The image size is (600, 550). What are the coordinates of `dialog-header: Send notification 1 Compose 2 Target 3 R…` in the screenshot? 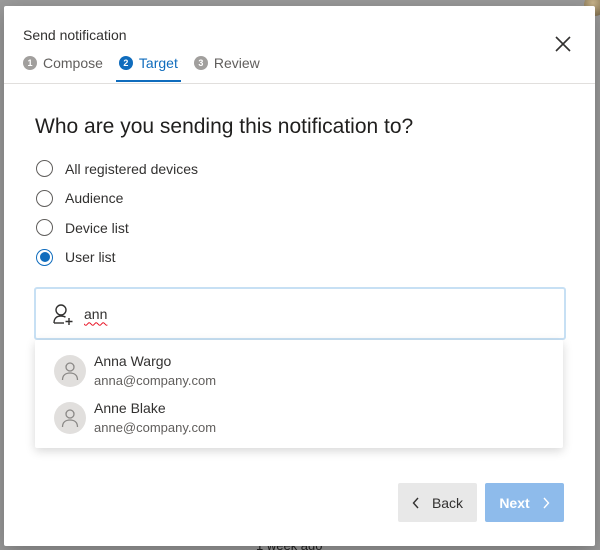 It's located at (299, 45).